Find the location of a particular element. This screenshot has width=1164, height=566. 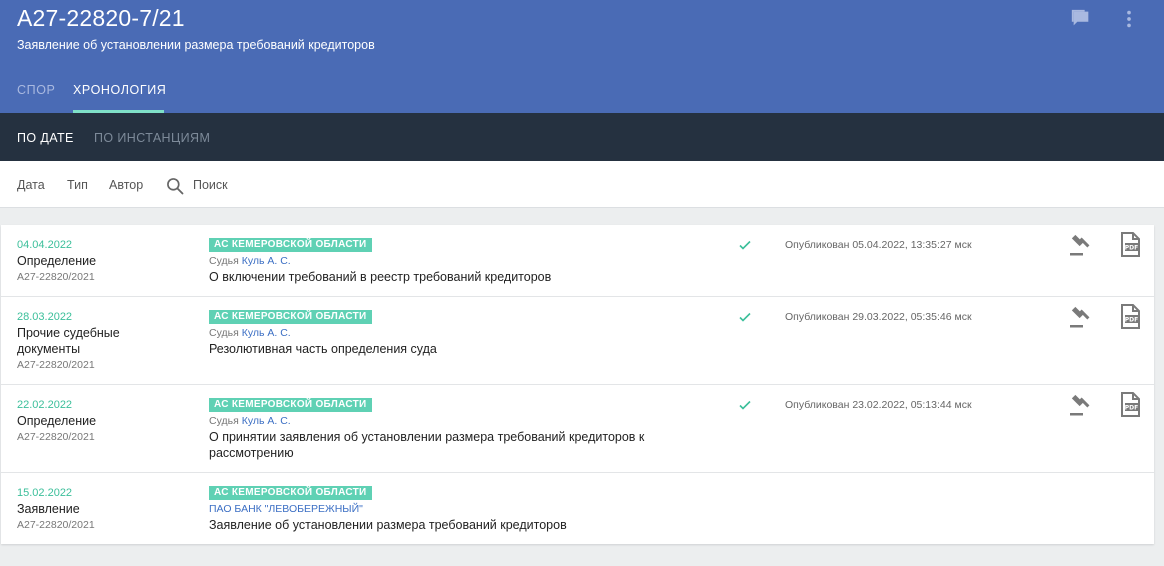

published-date: Опубликован 29.03.2022, 05:35:46 мск is located at coordinates (878, 317).